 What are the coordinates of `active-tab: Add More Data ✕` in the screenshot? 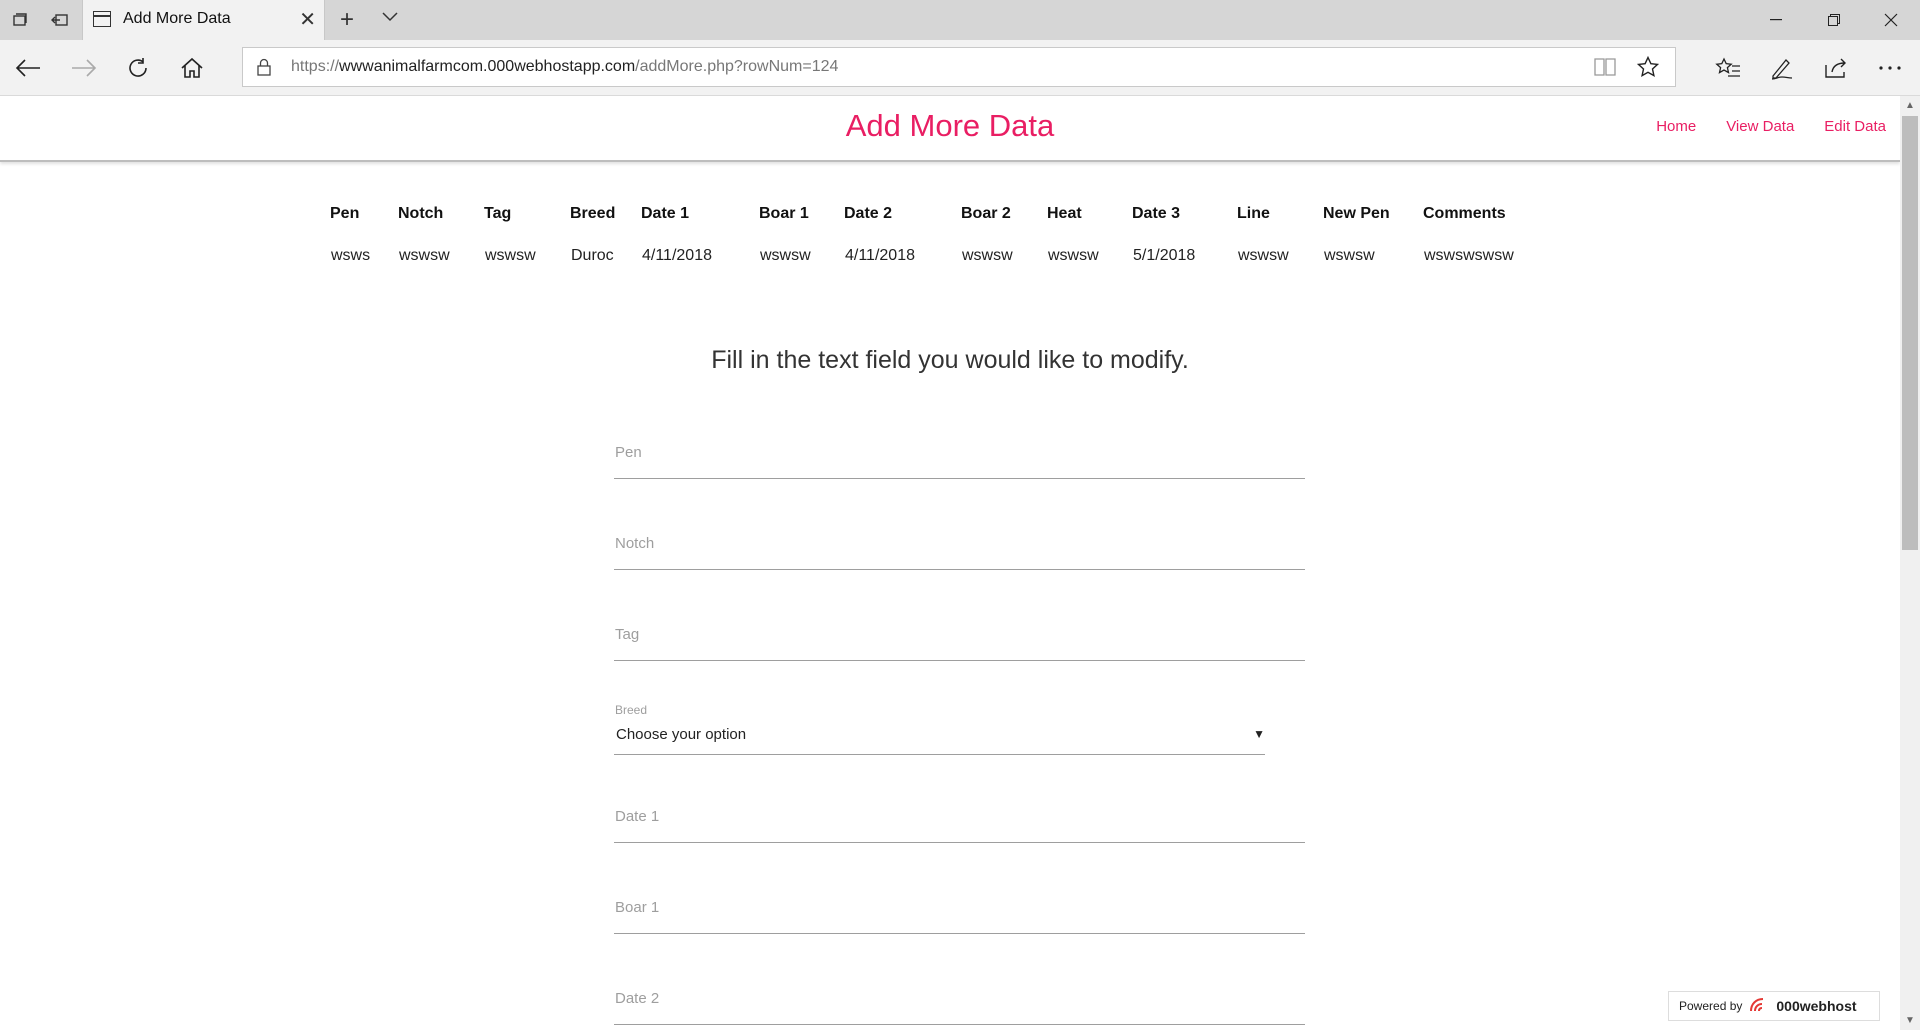 It's located at (203, 20).